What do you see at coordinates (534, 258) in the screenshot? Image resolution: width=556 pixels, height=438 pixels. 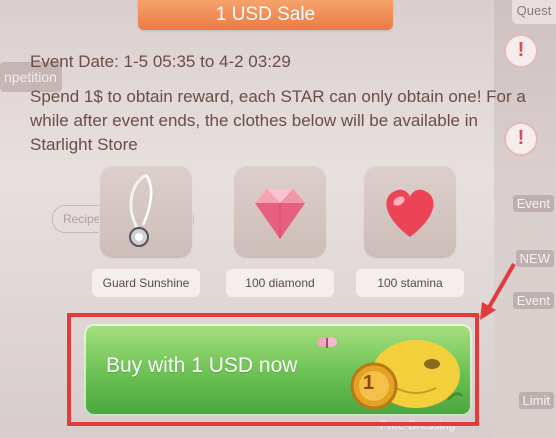 I see `background-new-label: NEW` at bounding box center [534, 258].